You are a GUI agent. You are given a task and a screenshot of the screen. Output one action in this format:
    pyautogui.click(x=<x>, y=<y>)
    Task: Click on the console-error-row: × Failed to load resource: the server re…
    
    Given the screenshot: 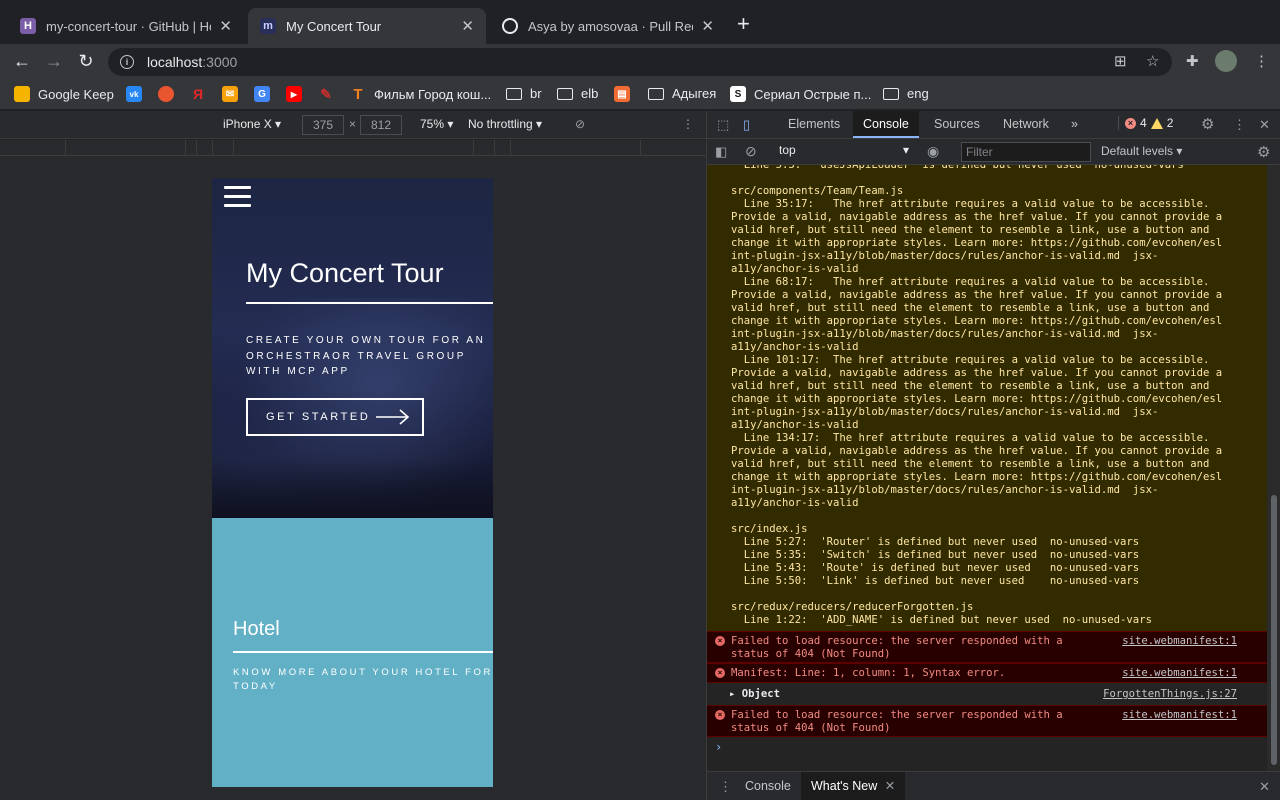 What is the action you would take?
    pyautogui.click(x=987, y=721)
    